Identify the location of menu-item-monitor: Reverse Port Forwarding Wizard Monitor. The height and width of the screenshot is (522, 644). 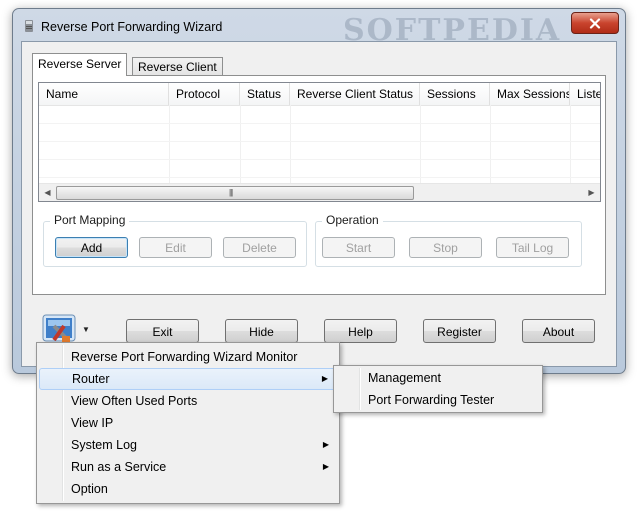
(188, 357).